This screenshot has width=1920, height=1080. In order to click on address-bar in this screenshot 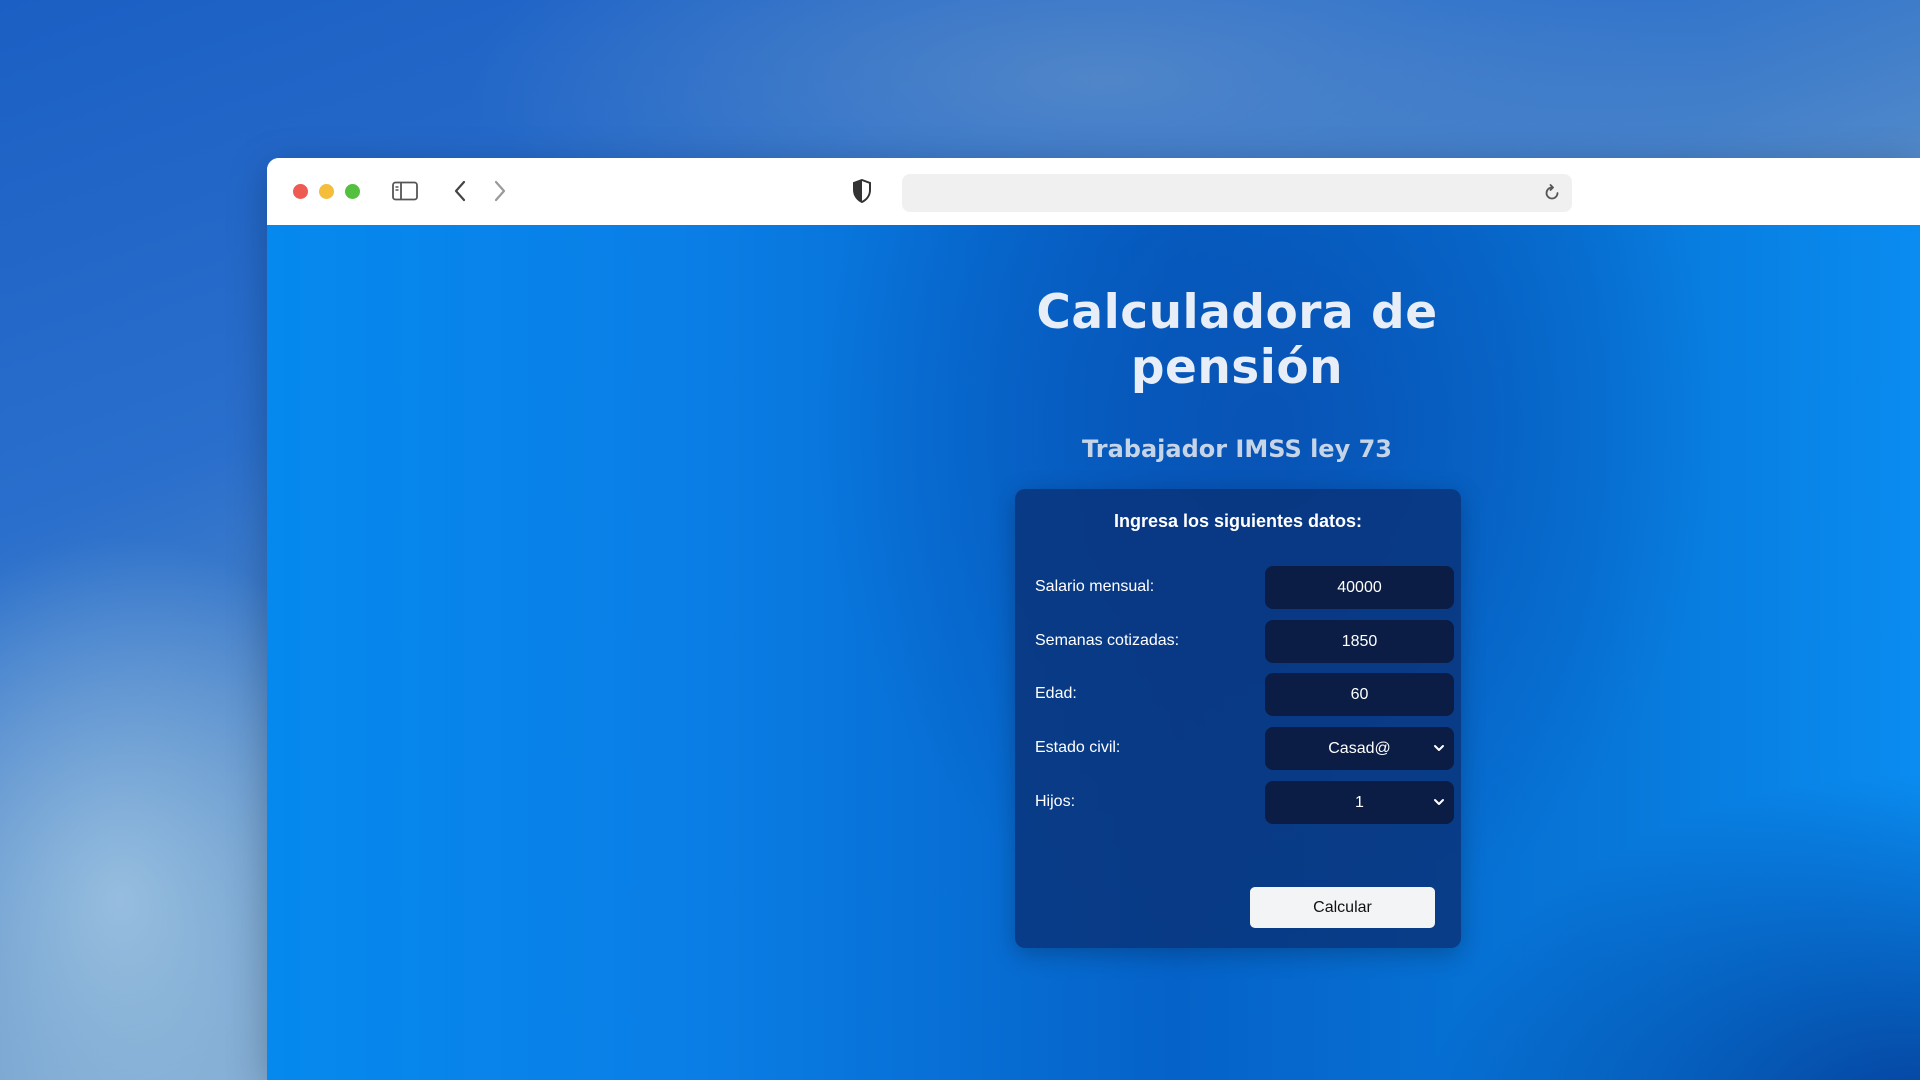, I will do `click(1237, 194)`.